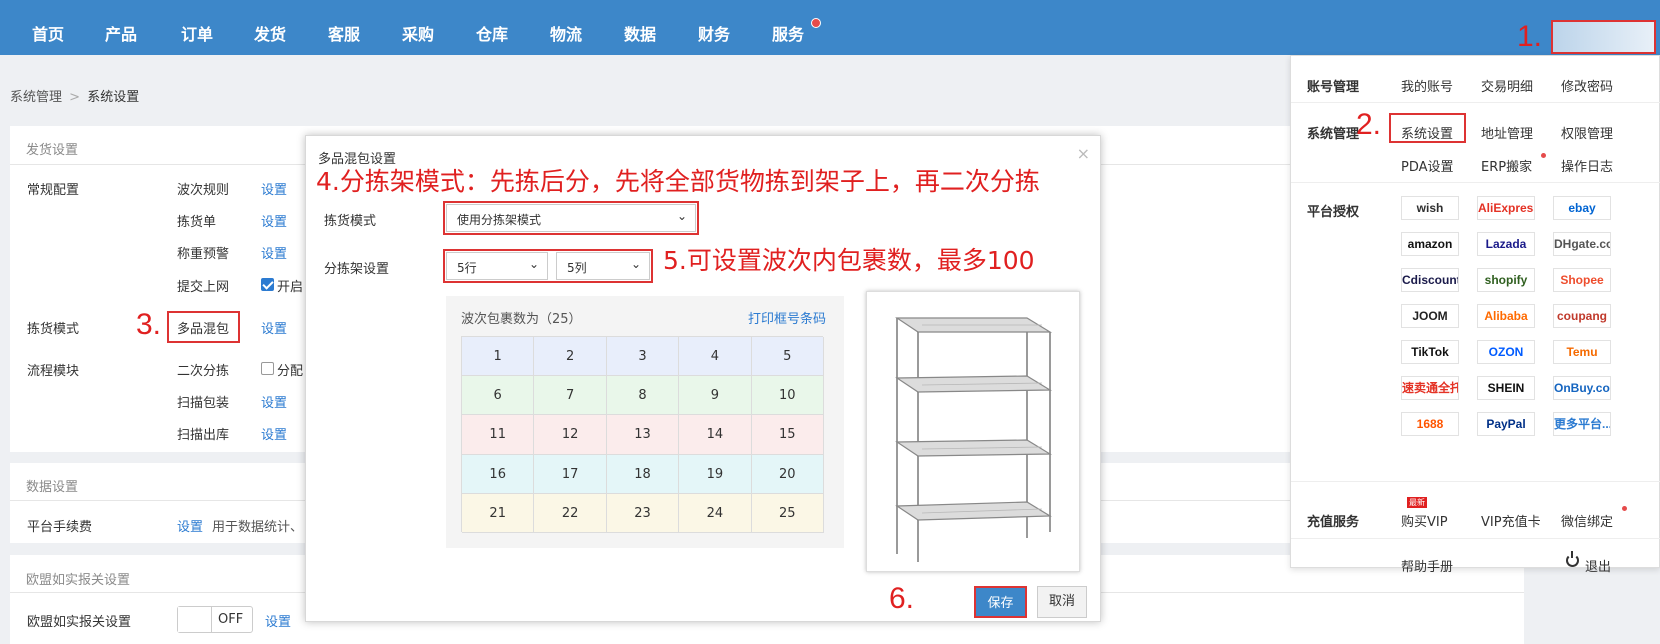 Image resolution: width=1660 pixels, height=644 pixels. What do you see at coordinates (203, 329) in the screenshot?
I see `pick-mode-value: 多品混包` at bounding box center [203, 329].